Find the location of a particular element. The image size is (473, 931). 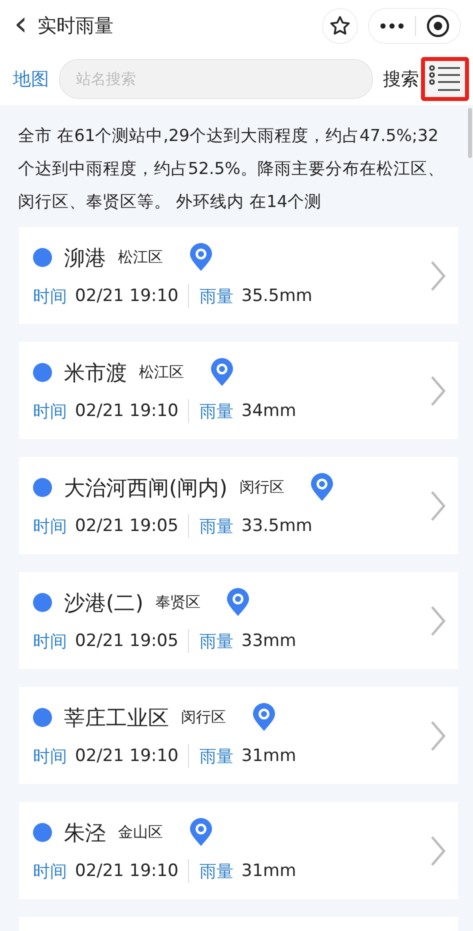

district-label: 金山区 is located at coordinates (140, 832).